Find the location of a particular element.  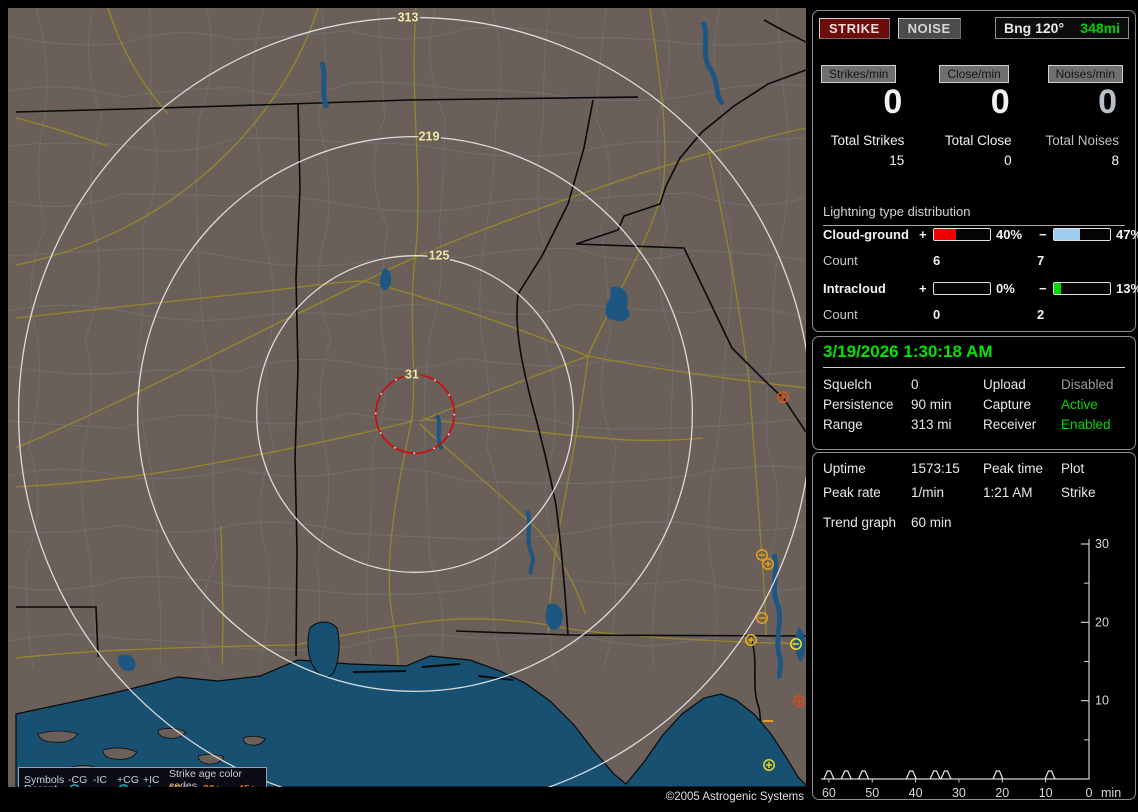

ring-label-313: 313 is located at coordinates (408, 18).